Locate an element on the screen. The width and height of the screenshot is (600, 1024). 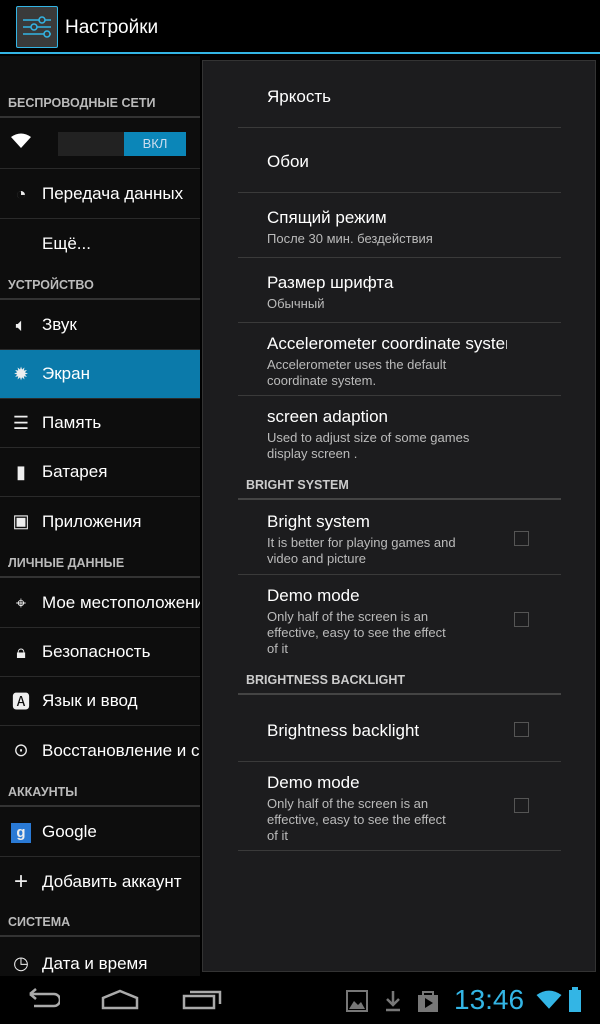
demo-mode-checkbox is located at coordinates (521, 619).